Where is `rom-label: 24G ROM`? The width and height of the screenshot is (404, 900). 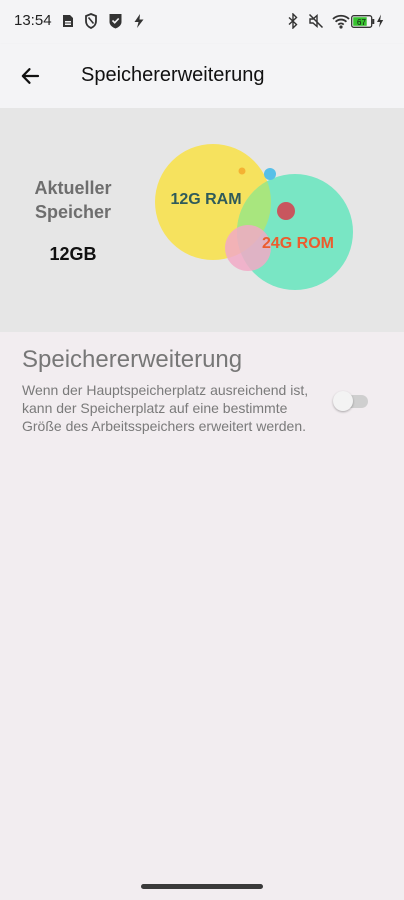
rom-label: 24G ROM is located at coordinates (298, 243).